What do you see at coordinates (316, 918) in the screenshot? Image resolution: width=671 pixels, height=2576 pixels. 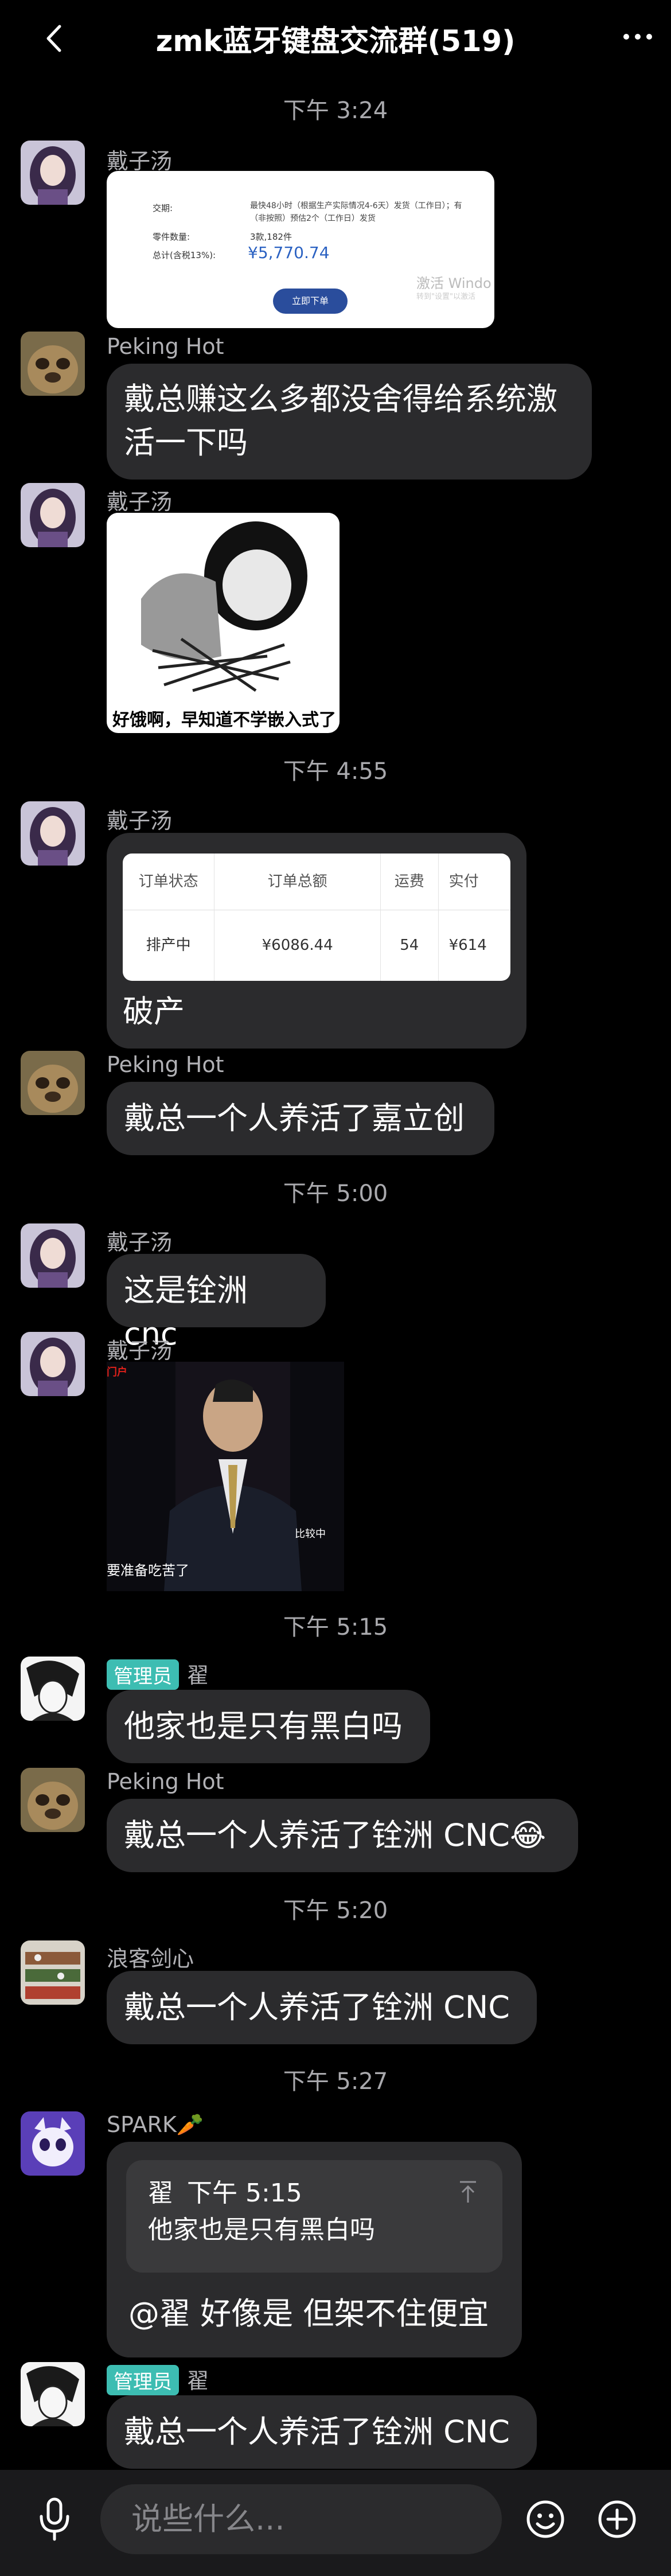 I see `order-table-image: 订单状态 排产中 订单总额 ¥6086.44 运费 54 实付 ¥614` at bounding box center [316, 918].